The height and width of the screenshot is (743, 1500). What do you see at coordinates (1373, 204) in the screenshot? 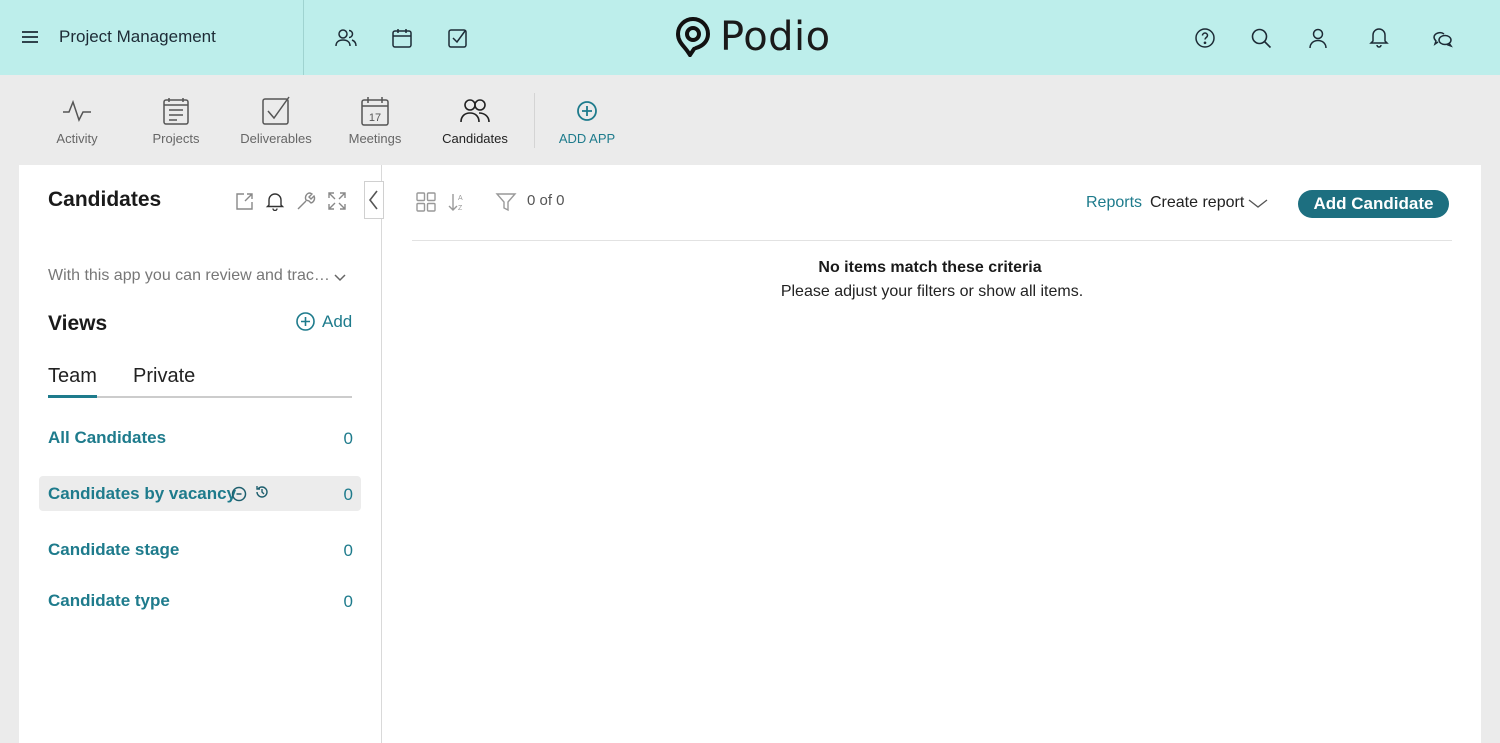
I see `add-candidate-button: Add Candidate` at bounding box center [1373, 204].